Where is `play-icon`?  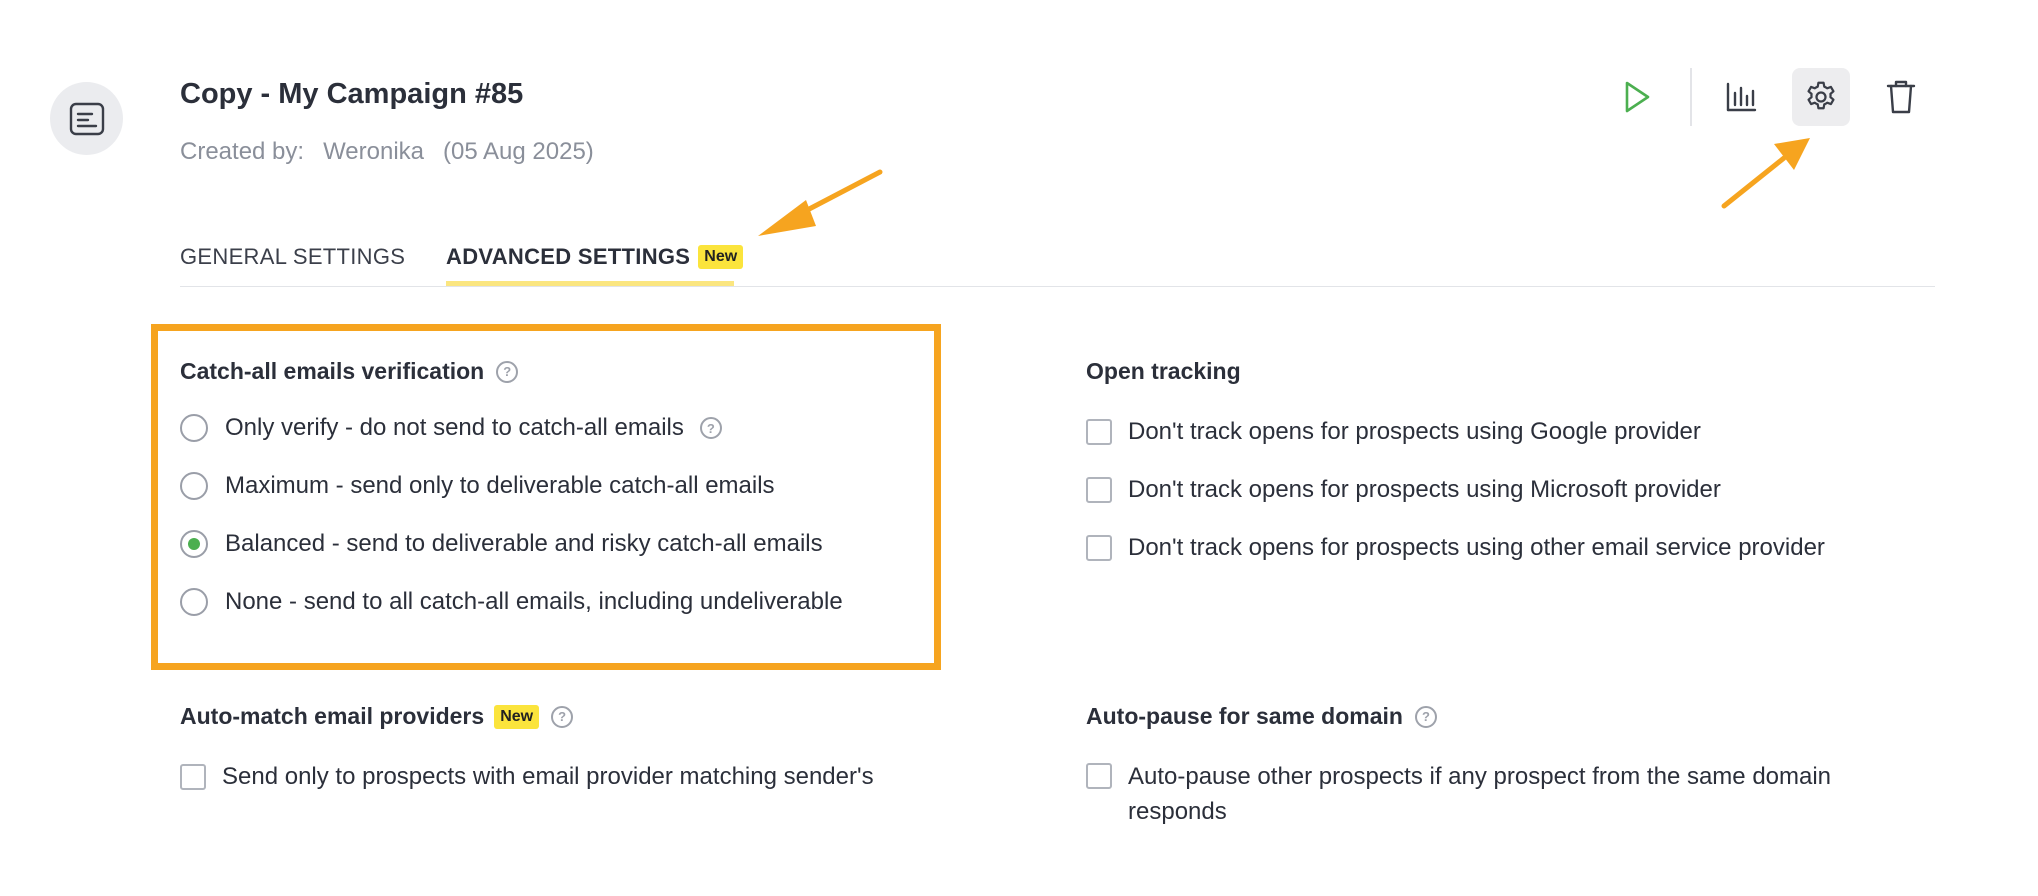
play-icon is located at coordinates (1637, 97).